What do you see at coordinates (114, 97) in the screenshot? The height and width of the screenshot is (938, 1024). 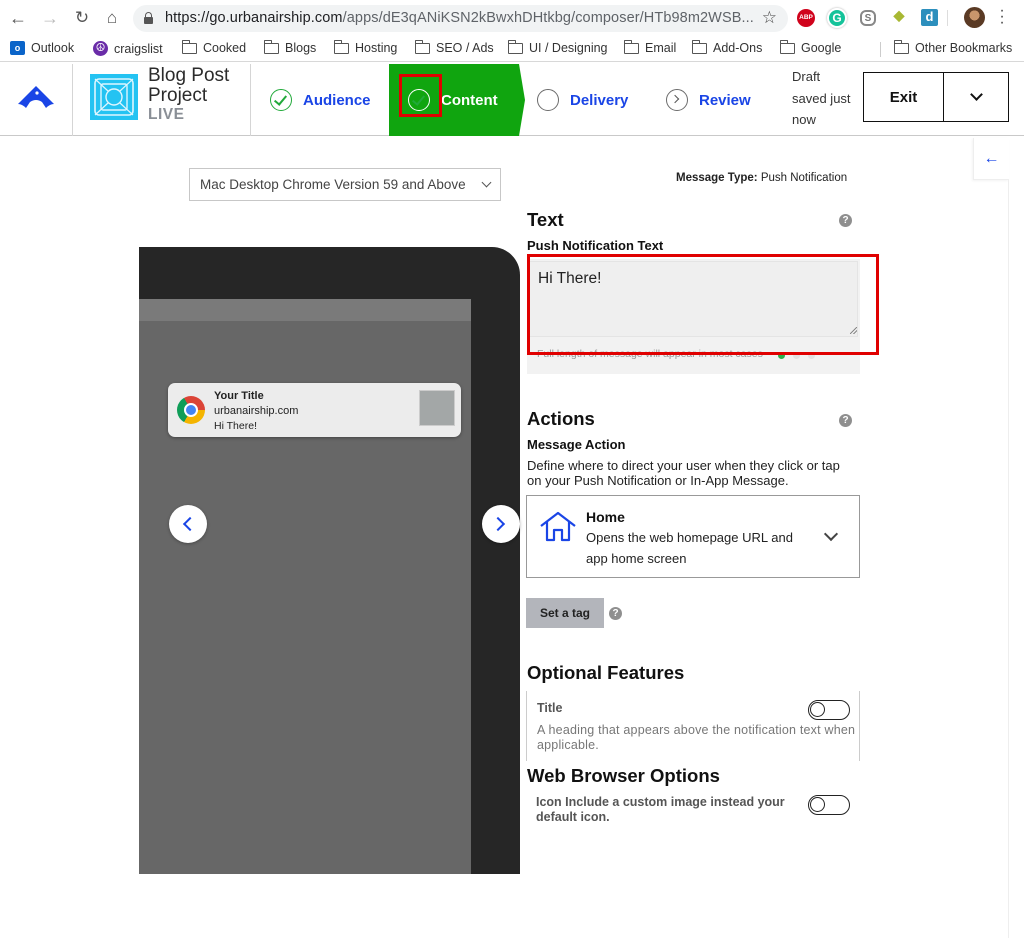 I see `project-icon` at bounding box center [114, 97].